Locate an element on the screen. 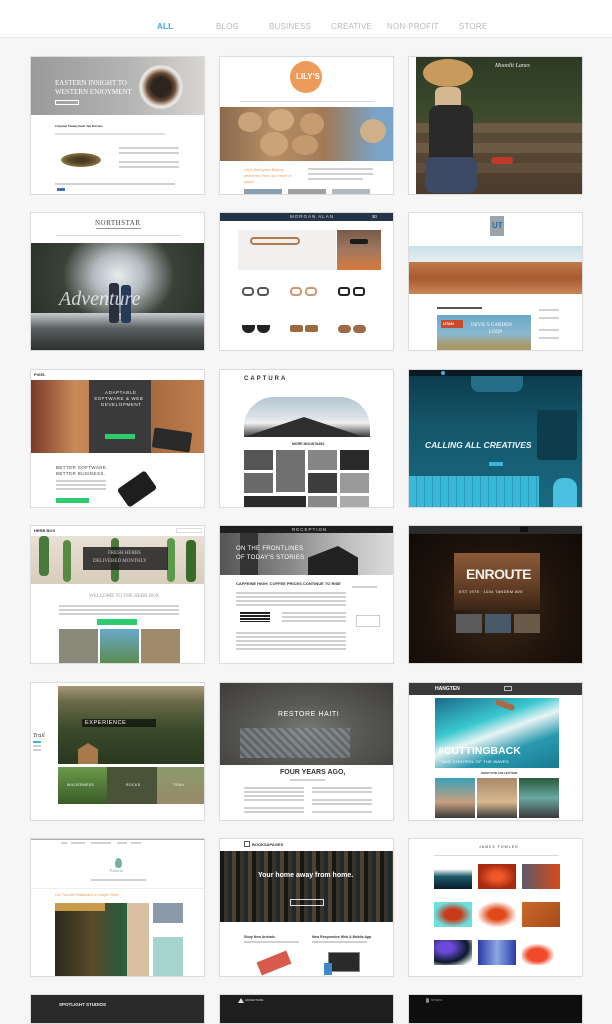 The height and width of the screenshot is (1024, 612). hero-headline: CALLING ALL CREATIVES is located at coordinates (478, 445).